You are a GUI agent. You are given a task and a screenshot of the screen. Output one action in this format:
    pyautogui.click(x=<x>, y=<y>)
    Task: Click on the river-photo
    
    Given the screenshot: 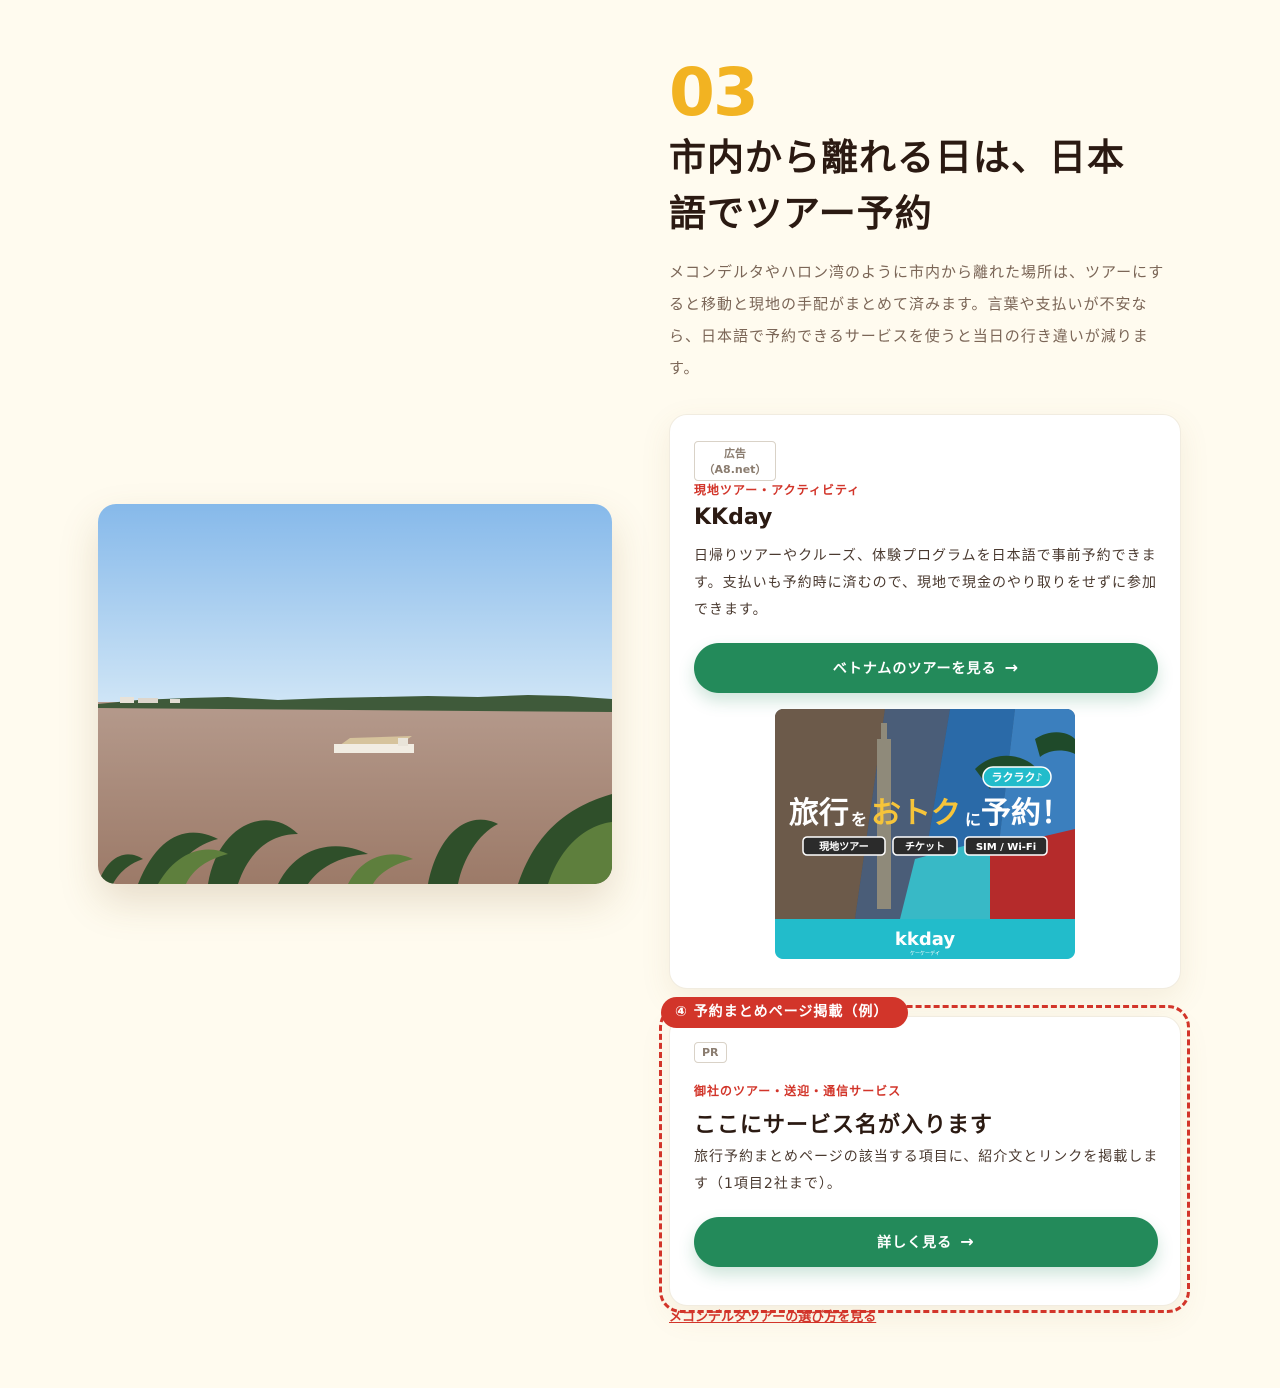 What is the action you would take?
    pyautogui.click(x=355, y=694)
    